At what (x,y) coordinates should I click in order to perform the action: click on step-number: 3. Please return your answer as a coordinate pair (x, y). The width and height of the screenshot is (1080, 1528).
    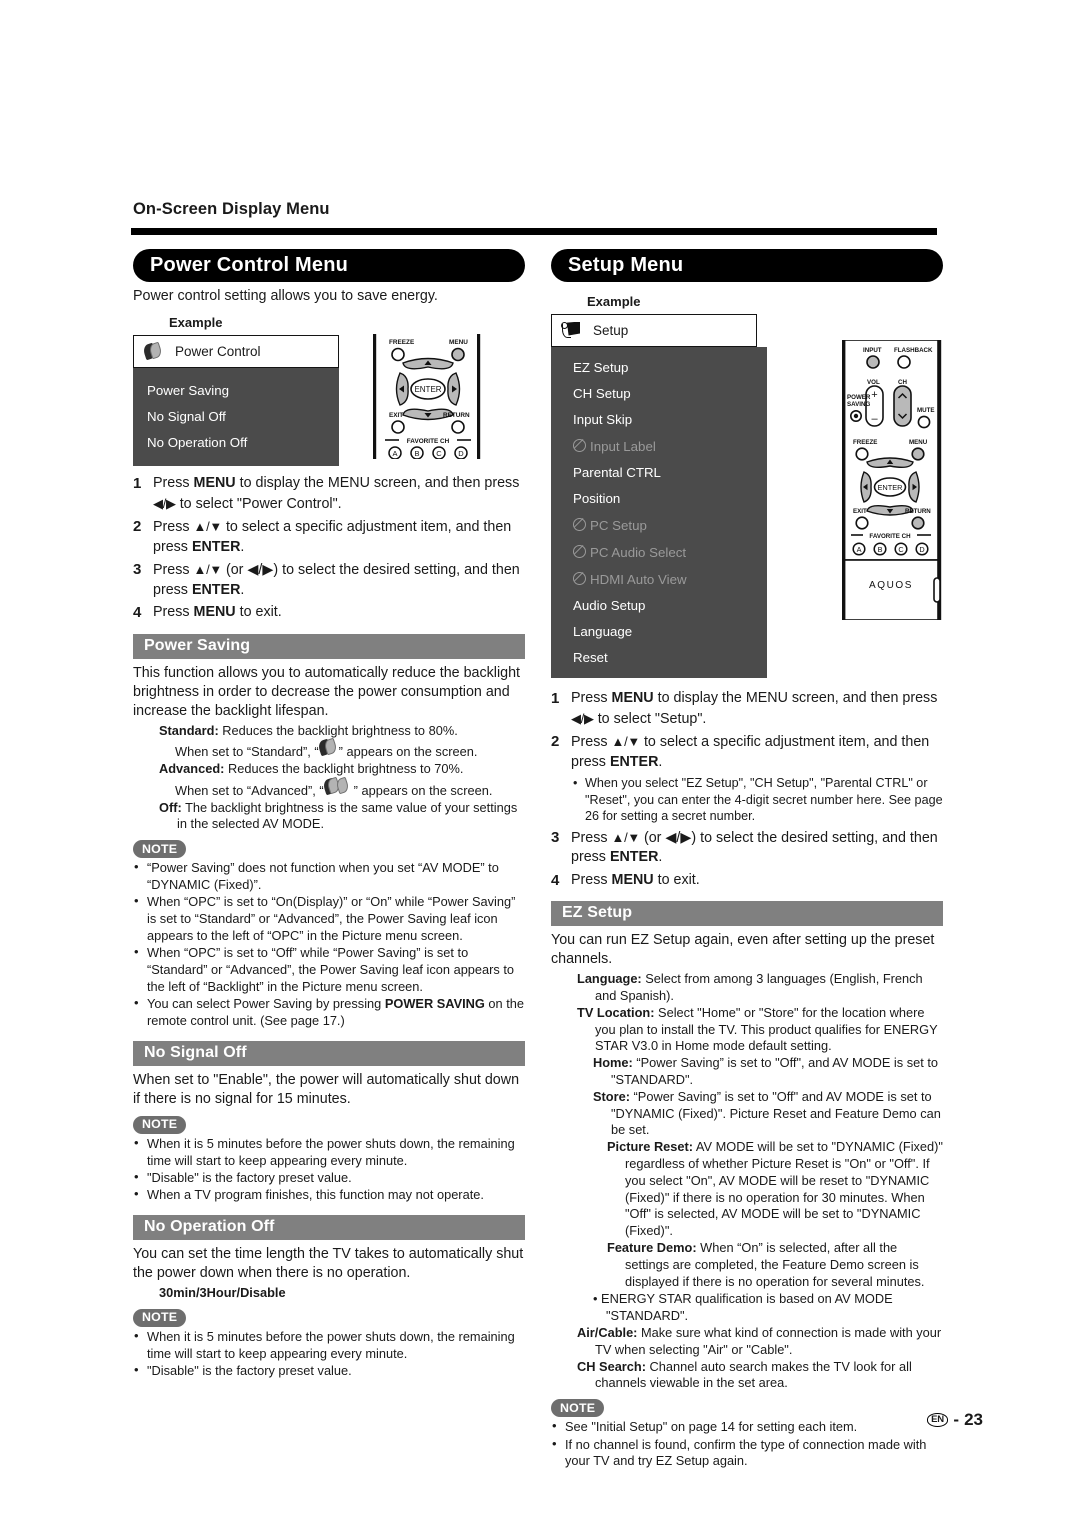
    Looking at the image, I should click on (137, 569).